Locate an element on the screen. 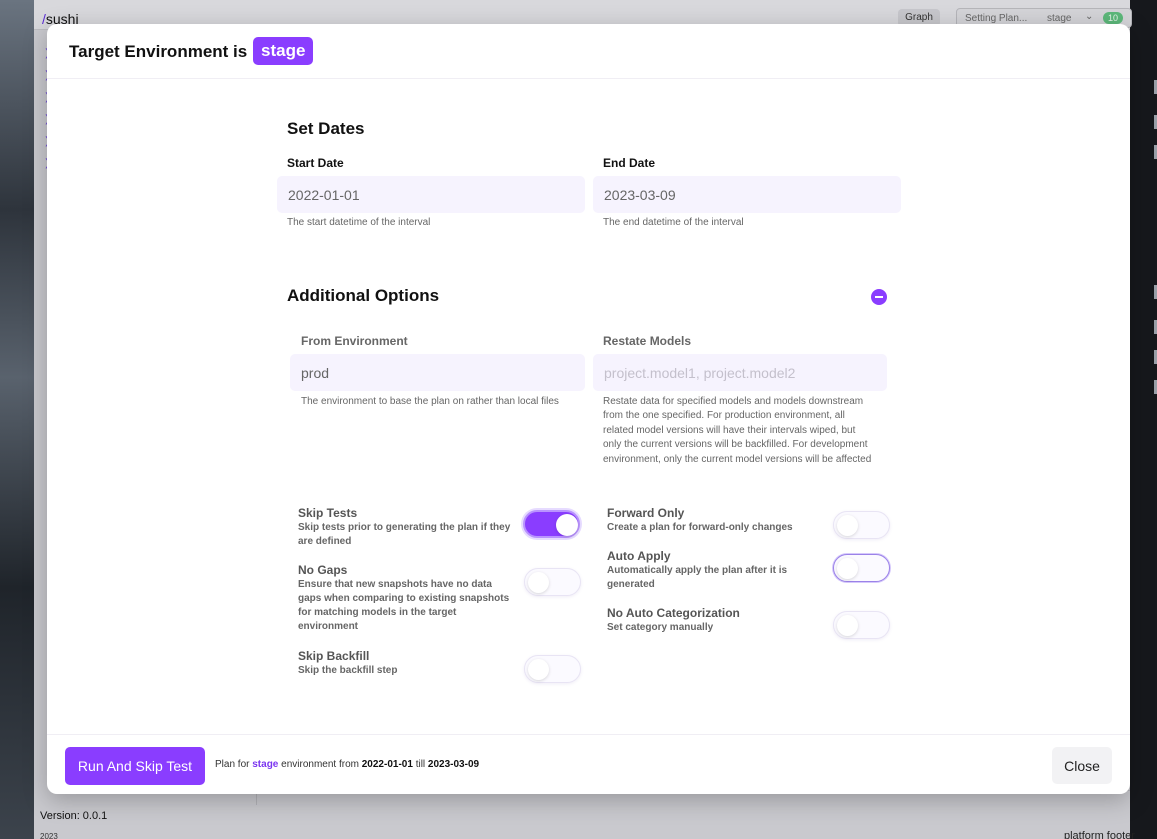  forward-only-desc: Create a plan for forward-only changes is located at coordinates (700, 527).